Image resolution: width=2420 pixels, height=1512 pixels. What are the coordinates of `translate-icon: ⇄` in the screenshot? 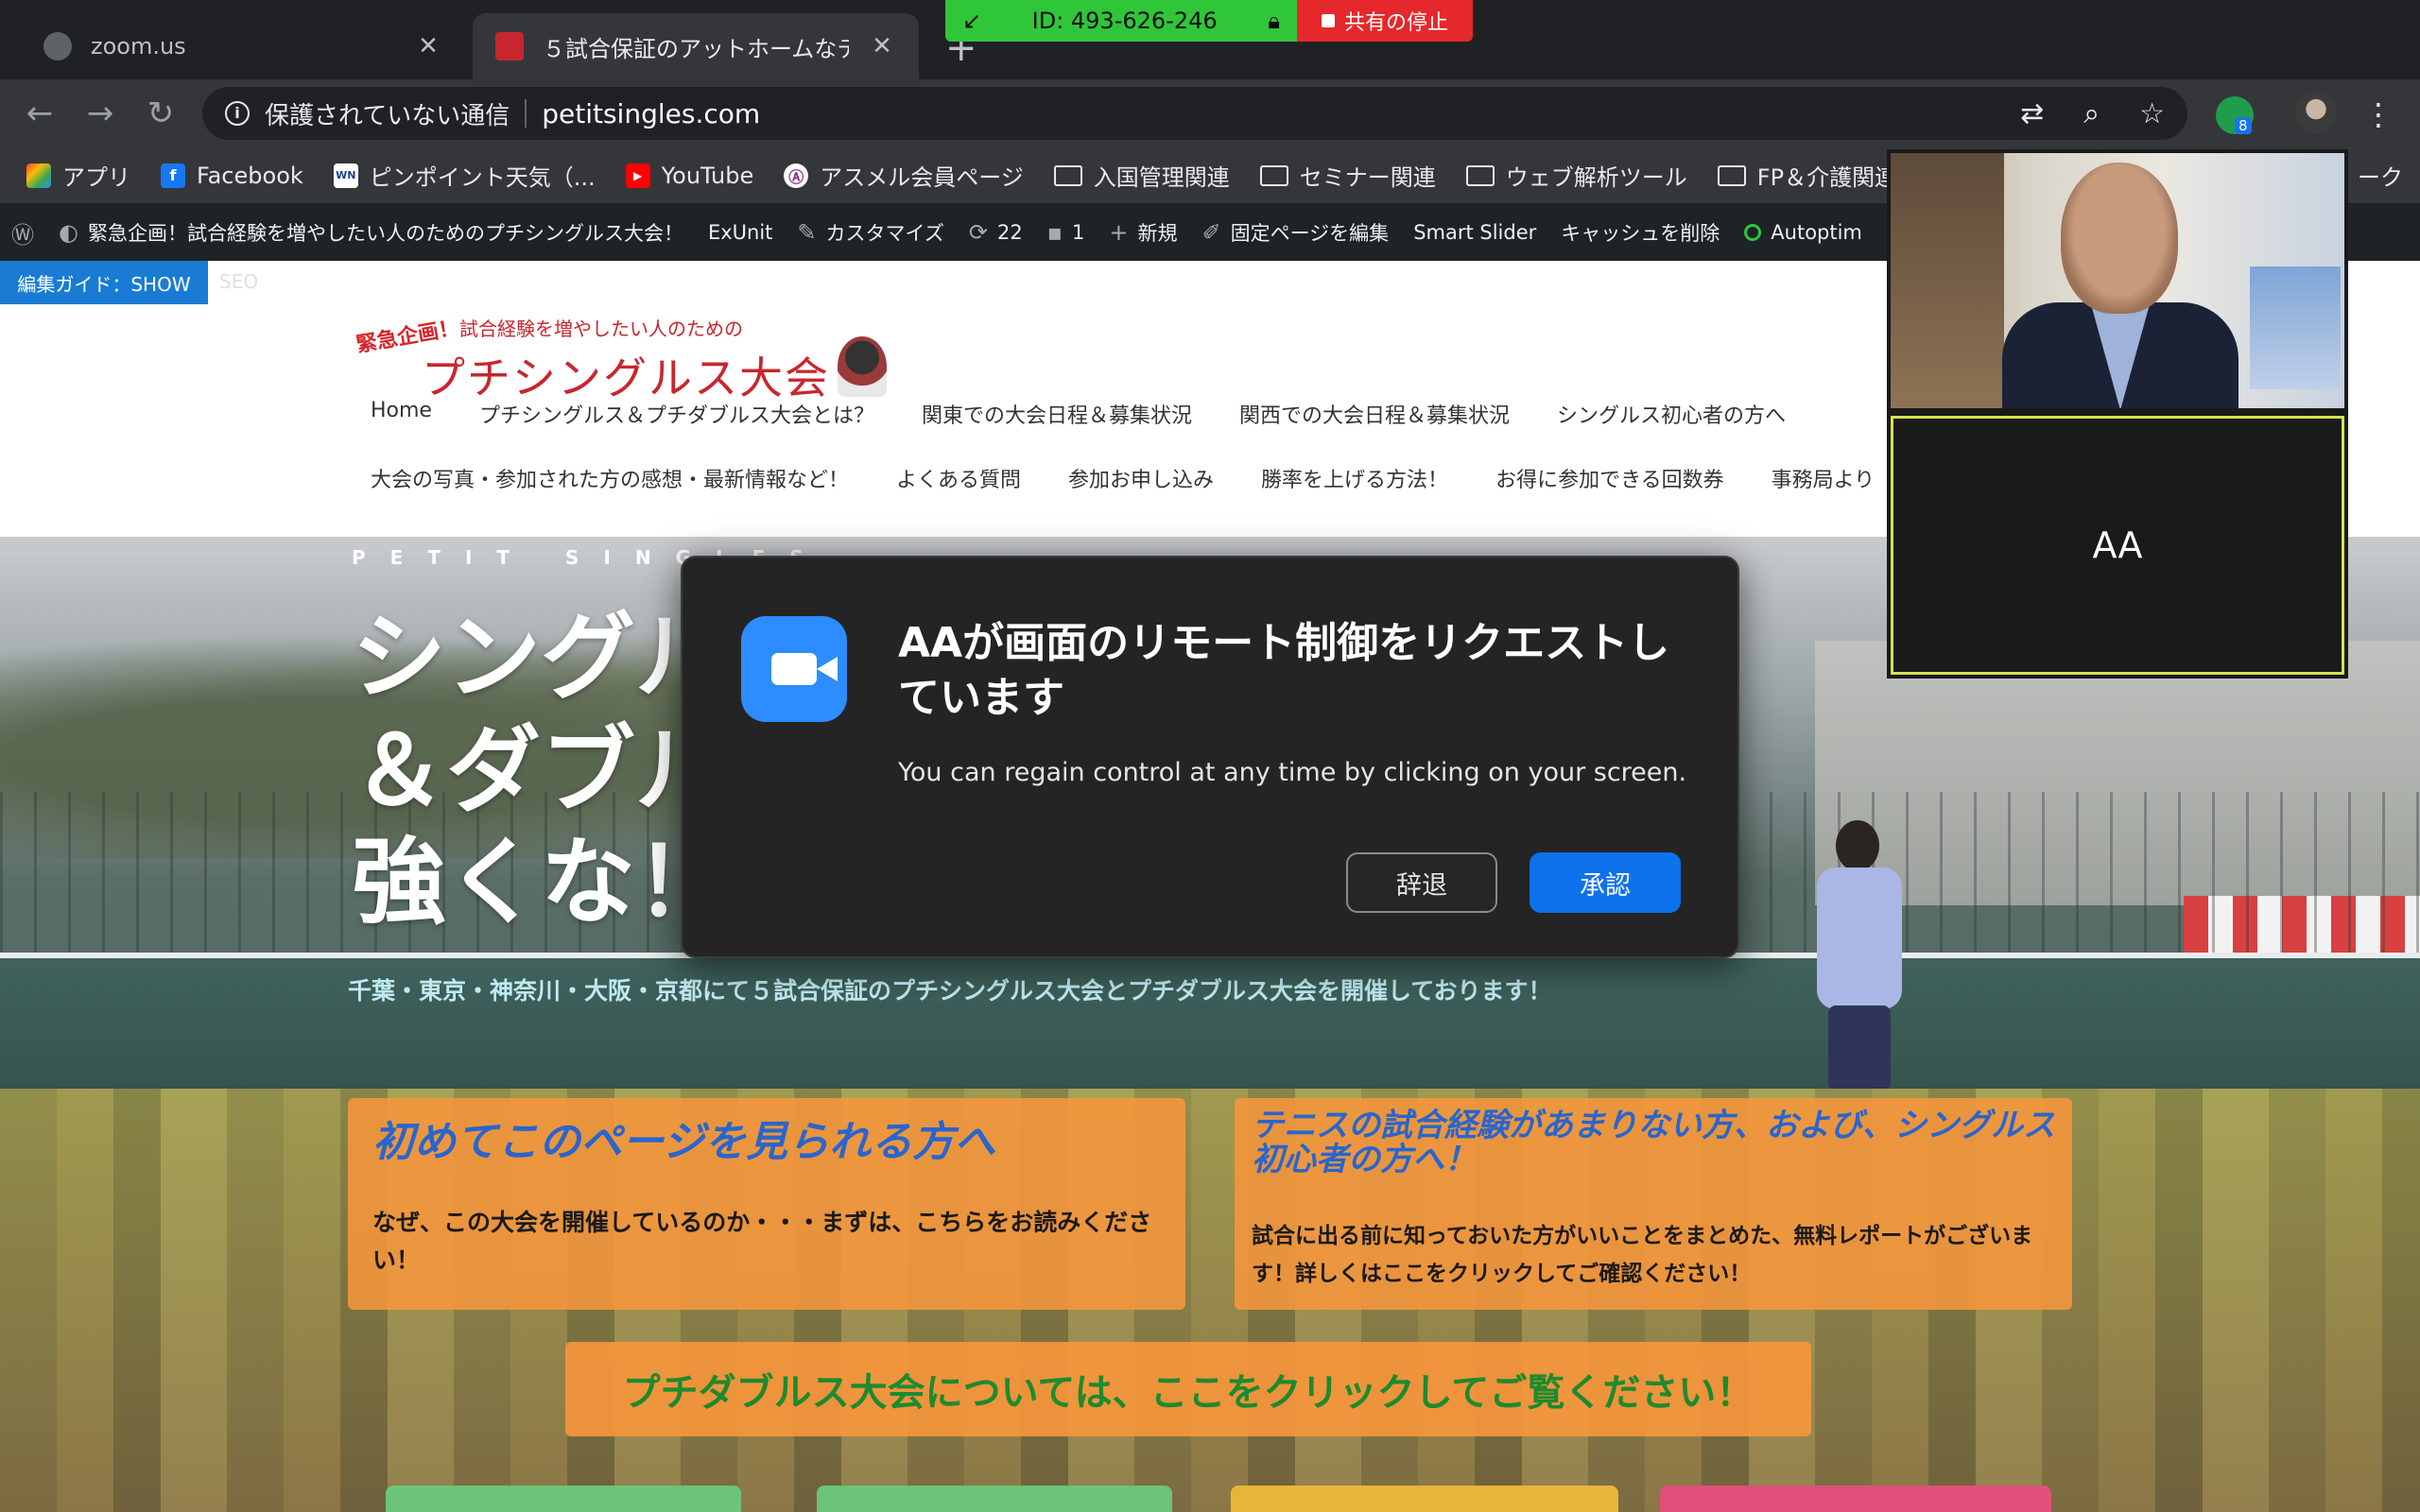 It's located at (2032, 113).